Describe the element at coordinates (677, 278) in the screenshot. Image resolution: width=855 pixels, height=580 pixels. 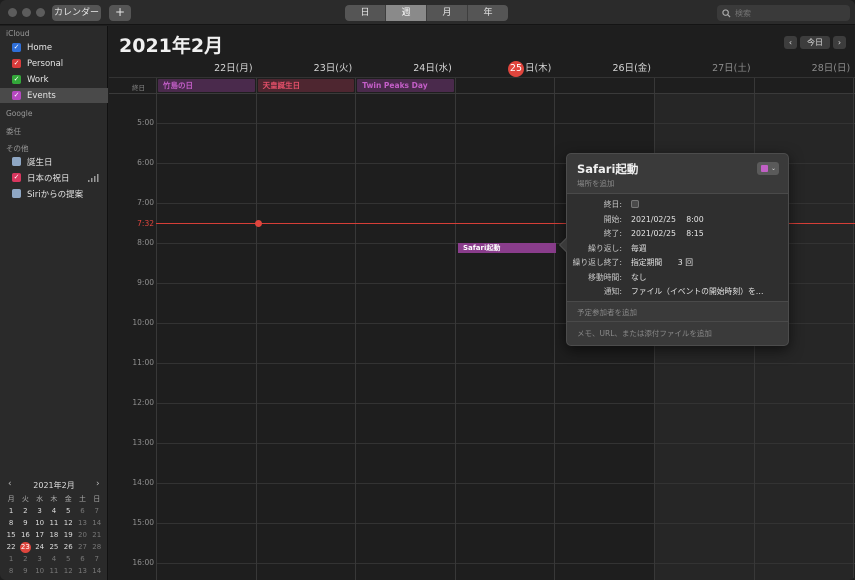
I see `detail-row-5: 移動時間: なし` at that location.